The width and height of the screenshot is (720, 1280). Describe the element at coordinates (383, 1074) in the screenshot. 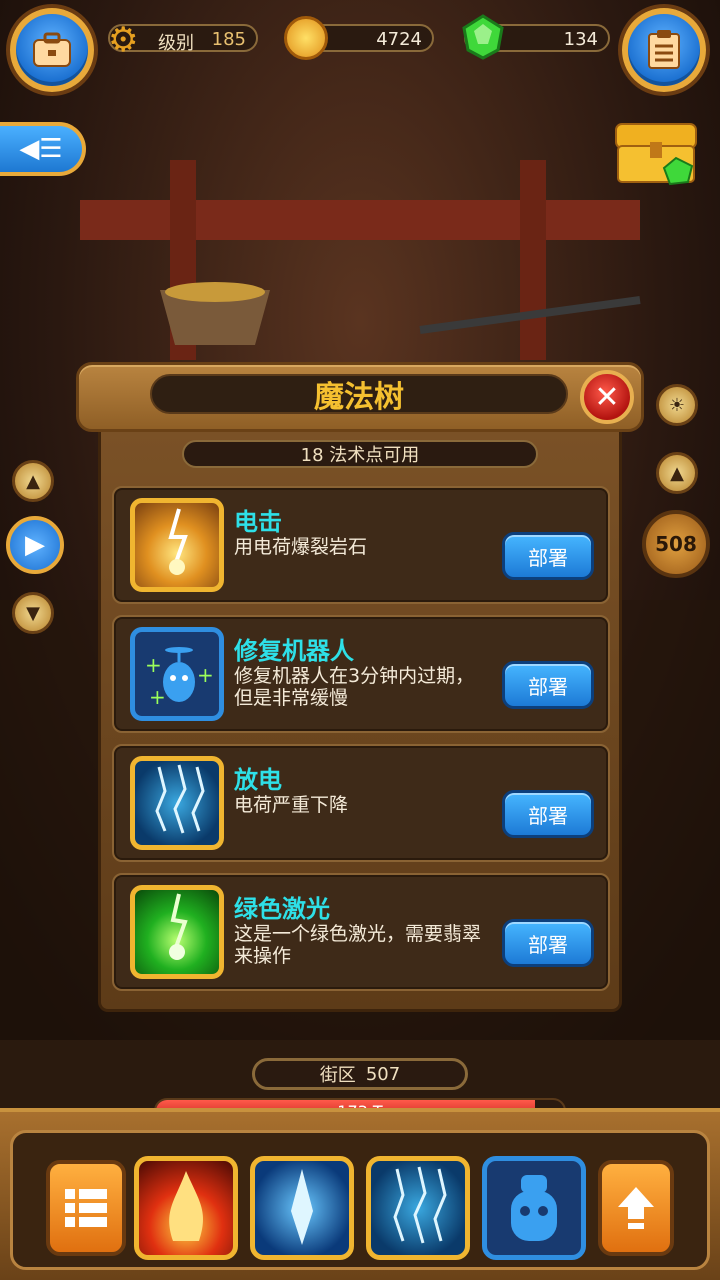

I see `block-value: 507` at that location.